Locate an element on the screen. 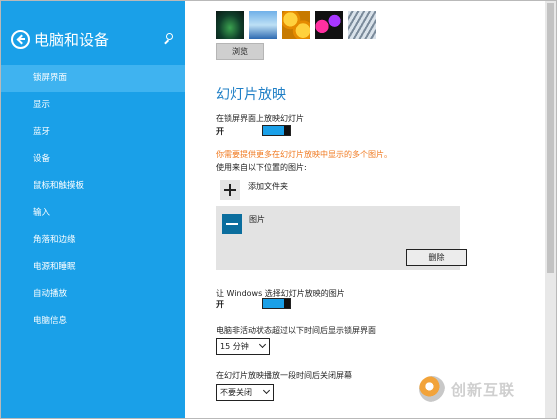  scrollbar is located at coordinates (550, 209).